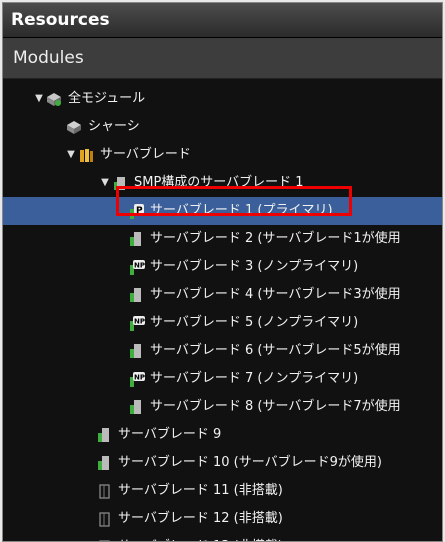 This screenshot has height=542, width=445. I want to click on tree-label: サーバブレード 7 (ノンプライマリ), so click(254, 378).